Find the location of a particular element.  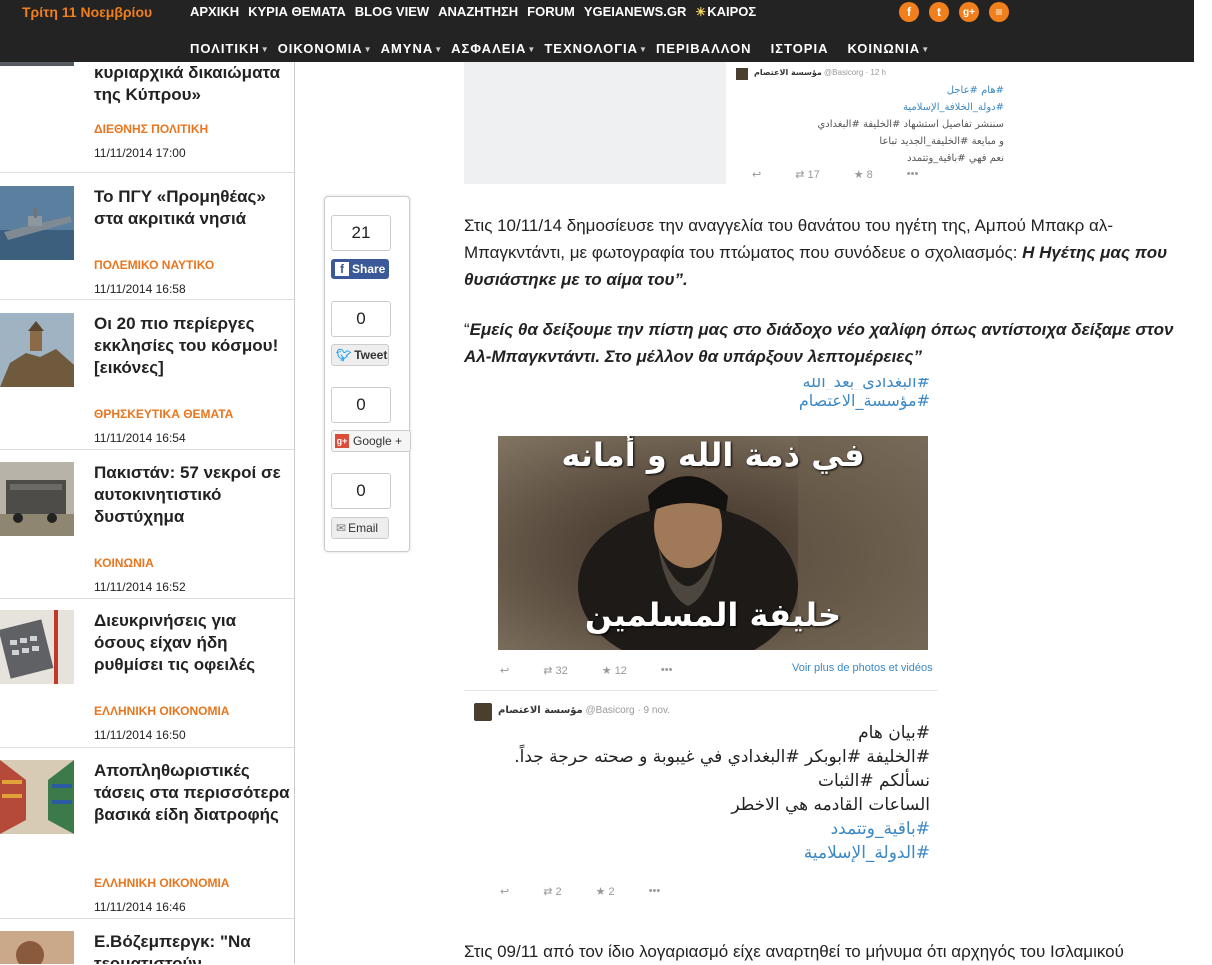

nav-search-link: ΑΝΑΖΗΤΗΣΗ is located at coordinates (478, 11).